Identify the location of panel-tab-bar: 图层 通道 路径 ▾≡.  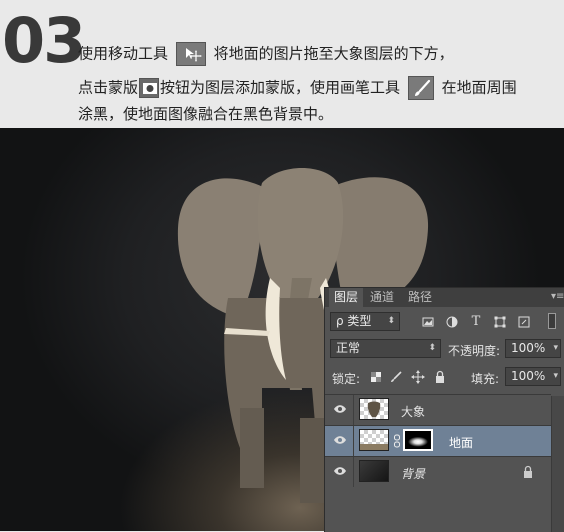
(444, 297).